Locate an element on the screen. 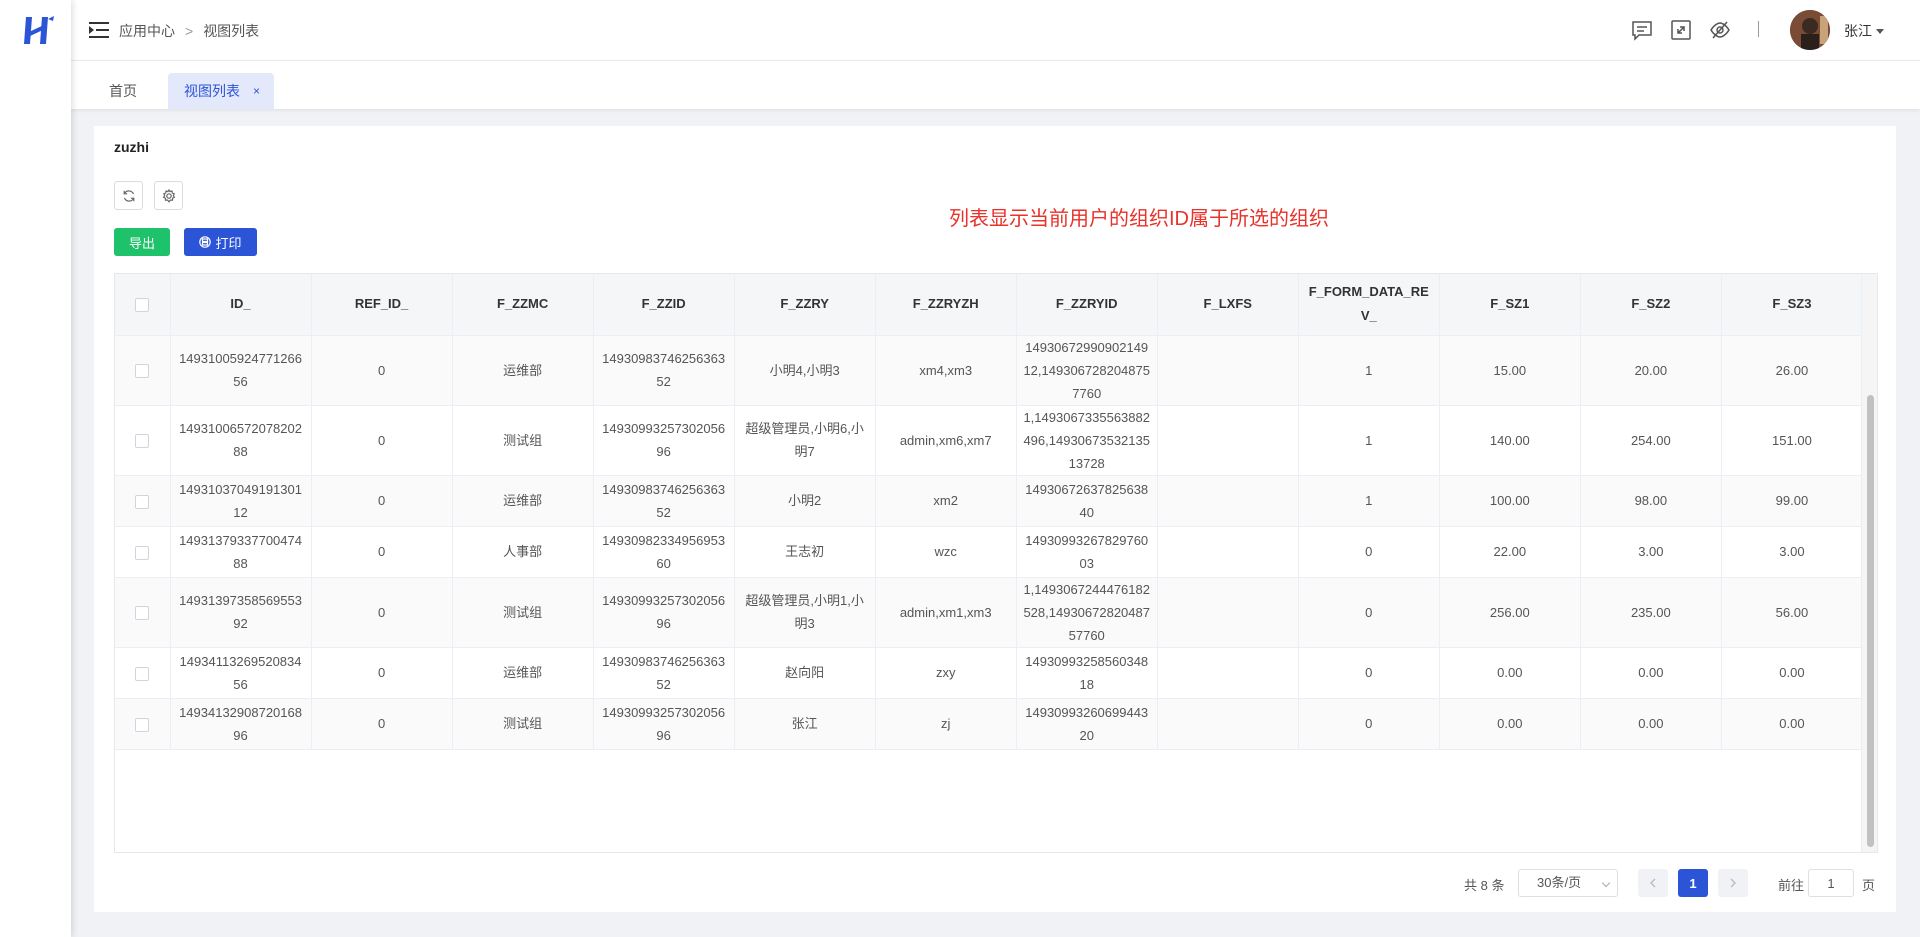  table-cell: 1493411326952083456 is located at coordinates (241, 673).